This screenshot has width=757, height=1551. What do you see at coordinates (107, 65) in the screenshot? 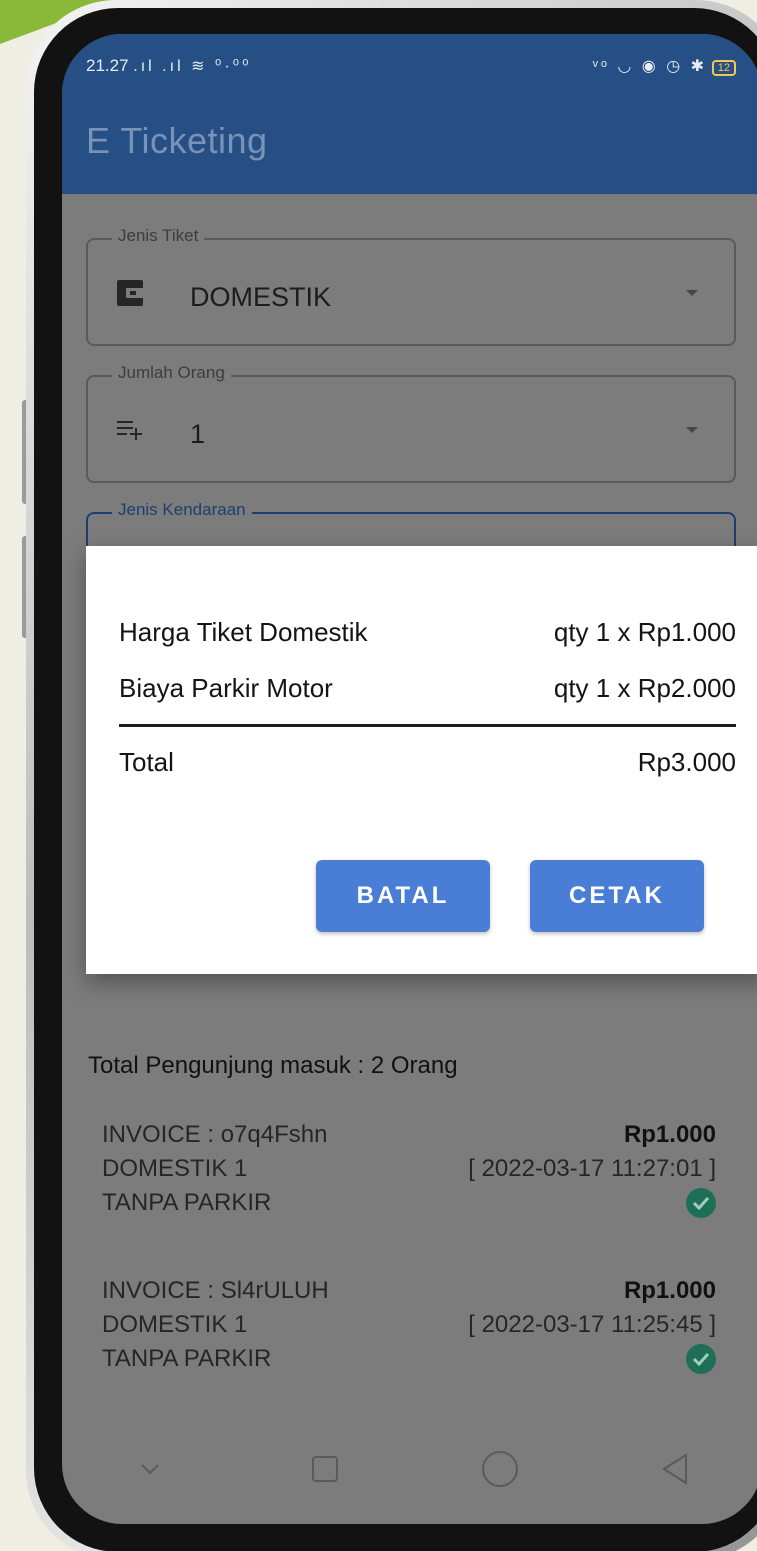
I see `status-time: 21.27` at bounding box center [107, 65].